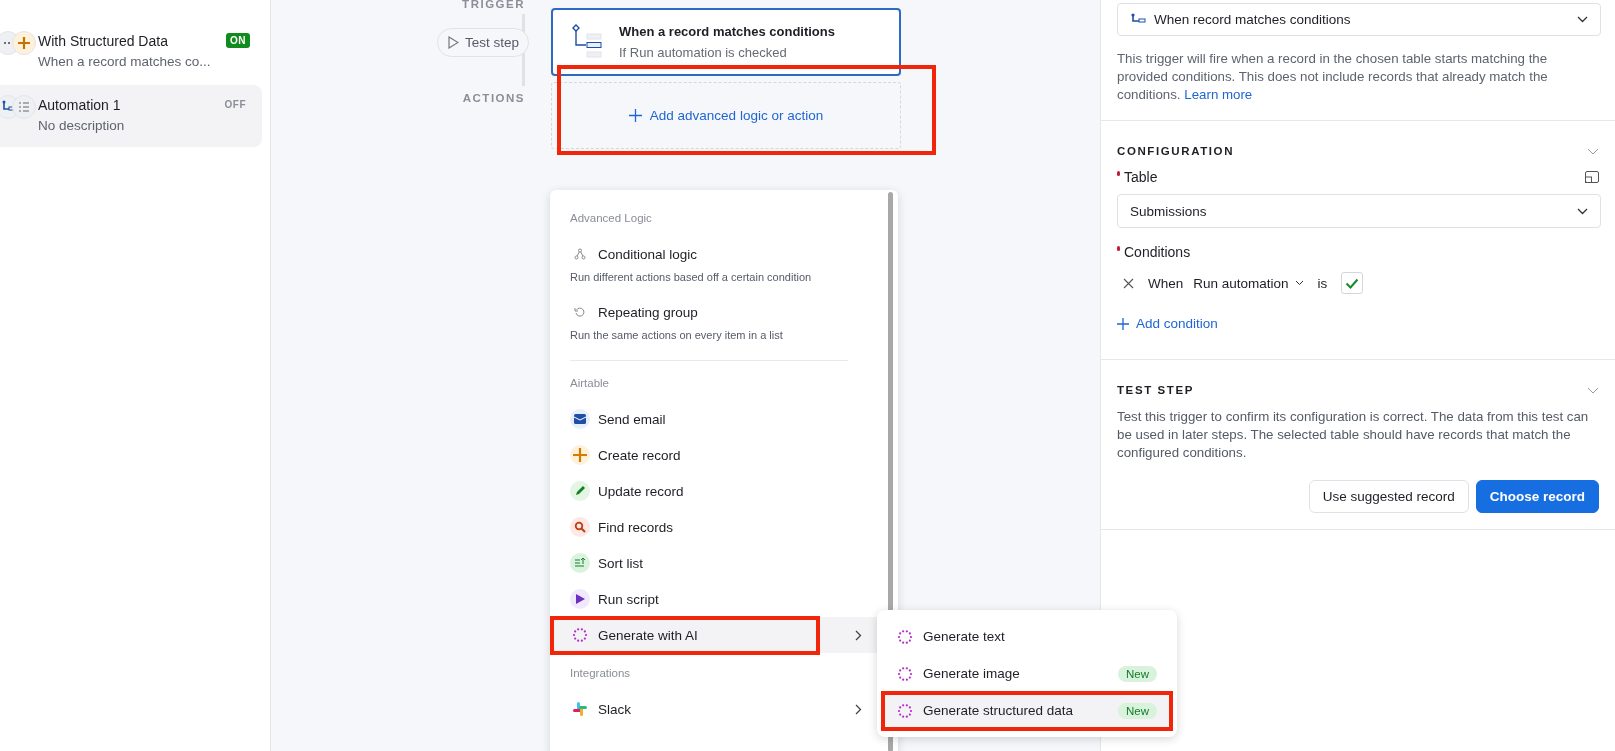 Image resolution: width=1615 pixels, height=751 pixels. I want to click on menu-item-description: Run the same actions on every item in a list, so click(677, 335).